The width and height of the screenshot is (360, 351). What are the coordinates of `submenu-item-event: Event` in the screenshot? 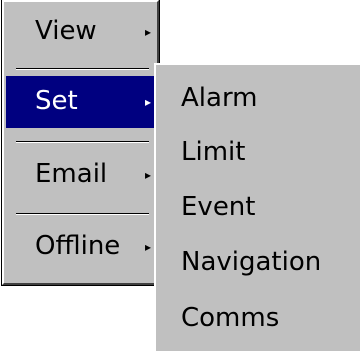 It's located at (258, 209).